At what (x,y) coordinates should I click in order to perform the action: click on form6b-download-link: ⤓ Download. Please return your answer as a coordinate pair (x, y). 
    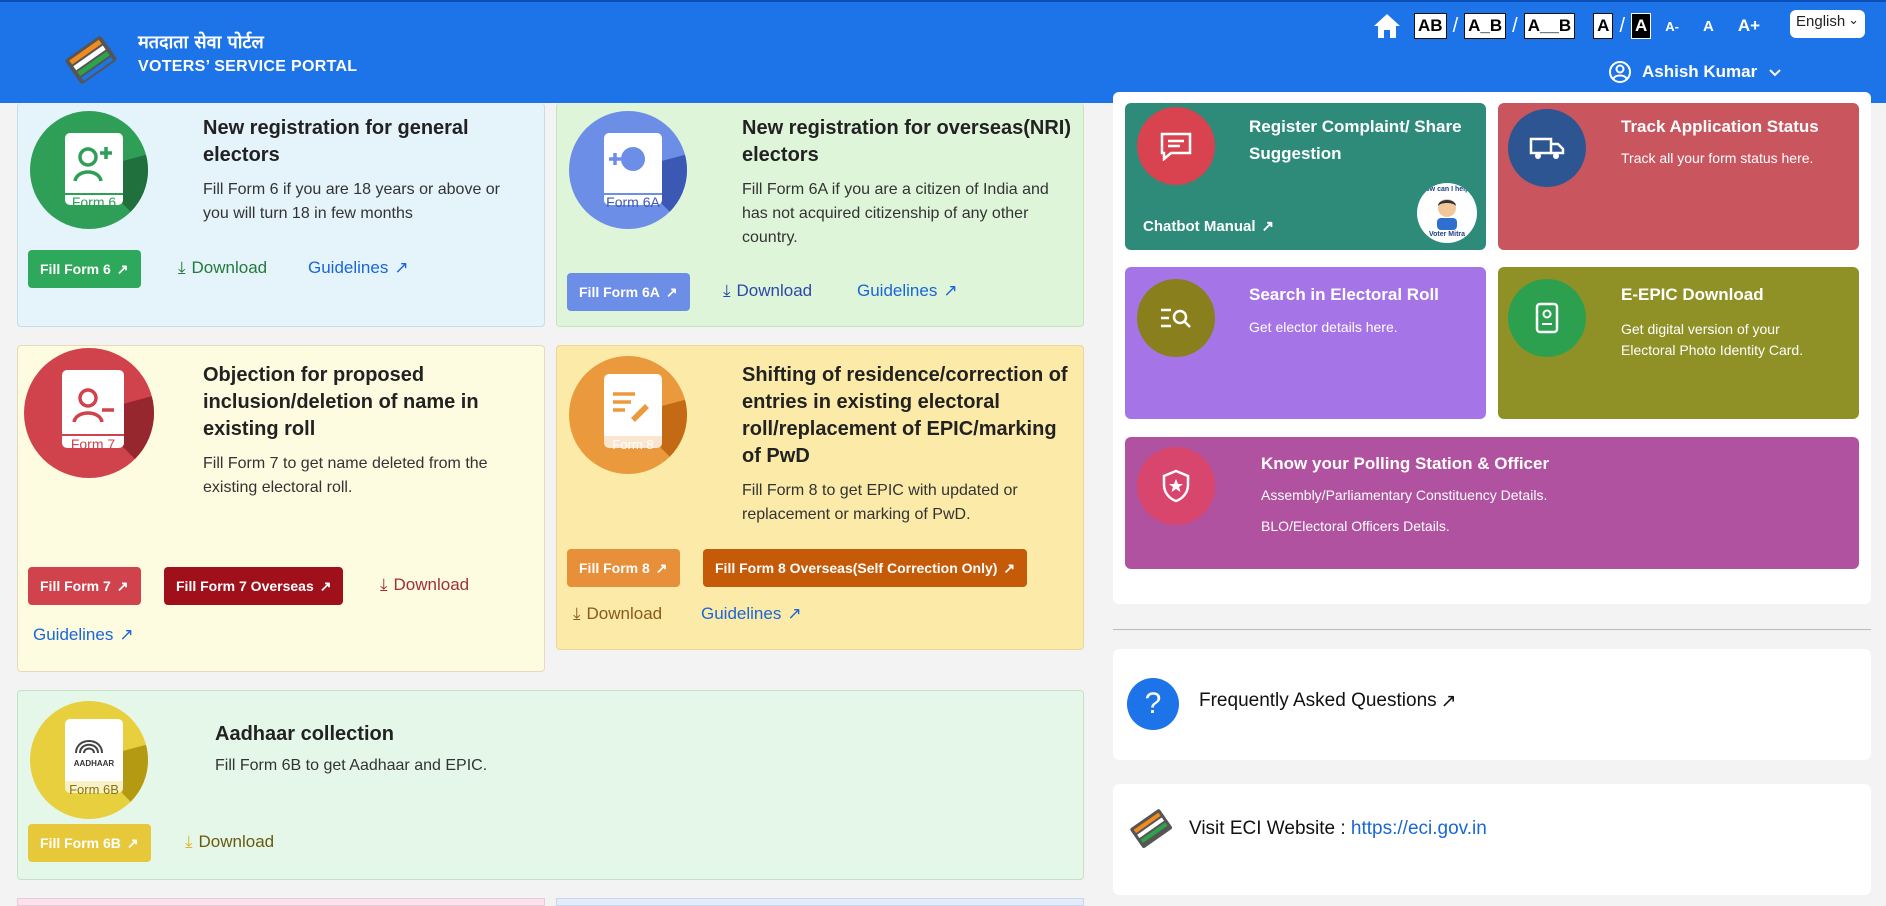
    Looking at the image, I should click on (229, 842).